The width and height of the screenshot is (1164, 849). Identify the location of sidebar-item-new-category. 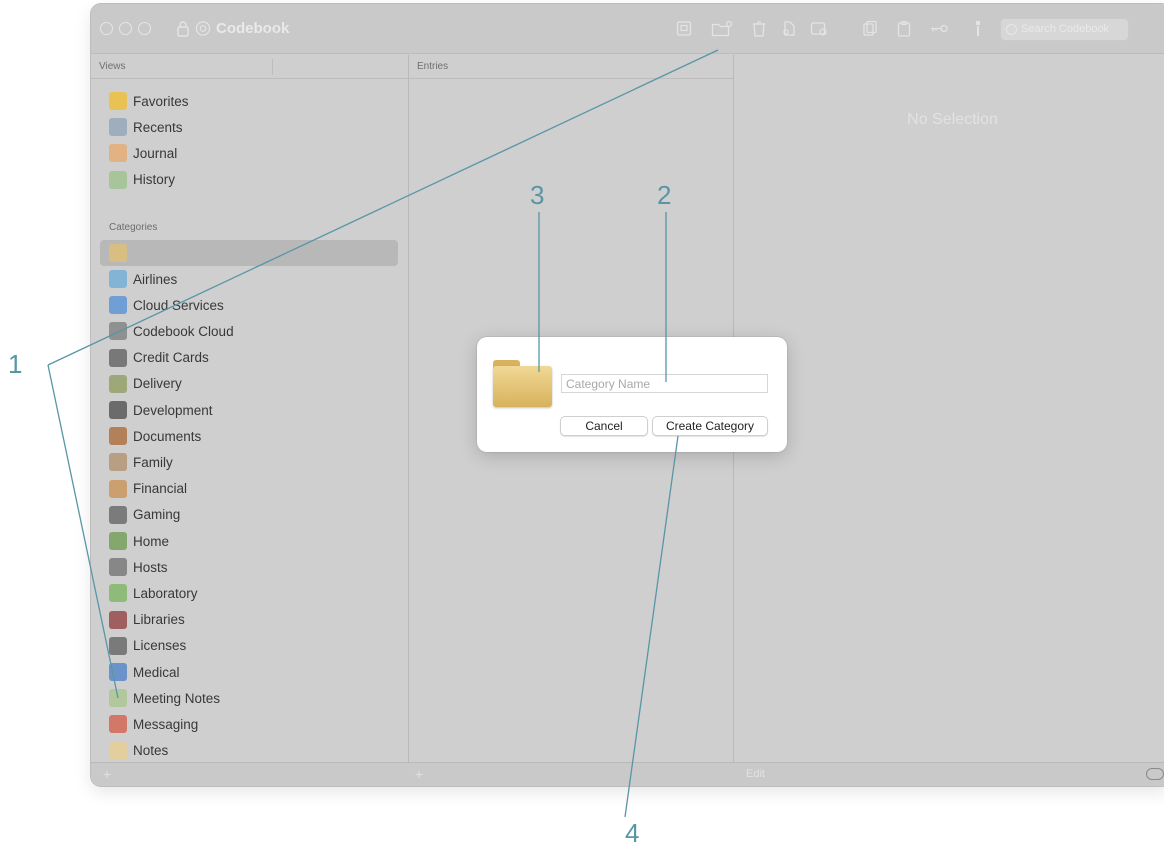
(249, 253).